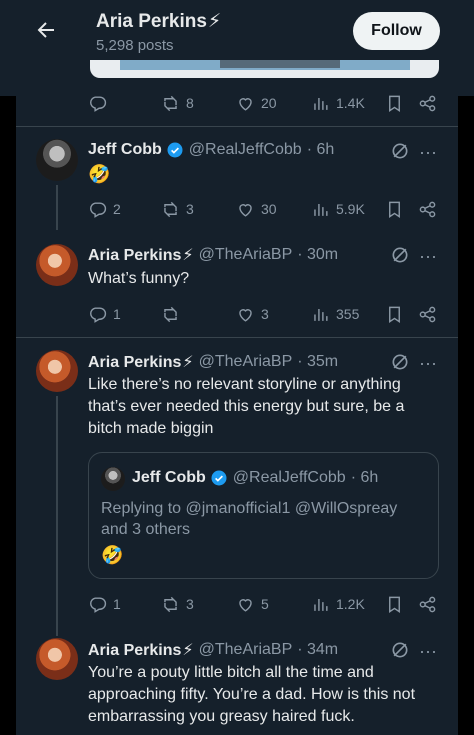 The image size is (474, 735). What do you see at coordinates (335, 314) in the screenshot?
I see `views-button: 355` at bounding box center [335, 314].